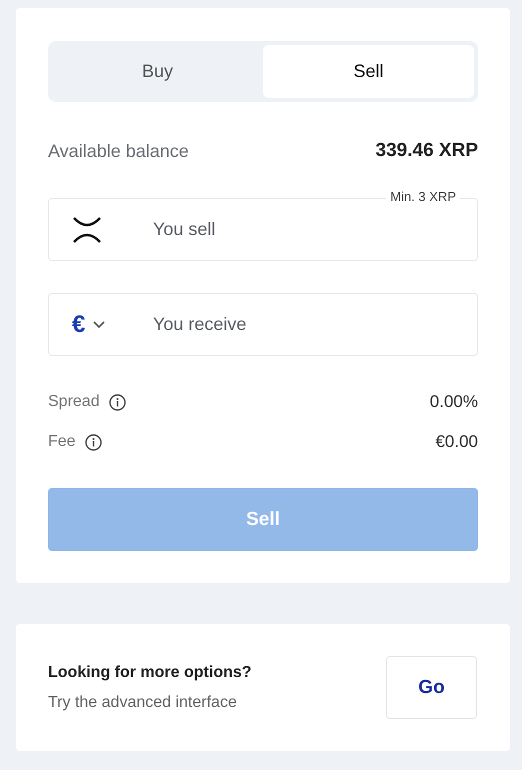 This screenshot has width=522, height=770. What do you see at coordinates (423, 196) in the screenshot?
I see `minimum-hint: Min. 3 XRP` at bounding box center [423, 196].